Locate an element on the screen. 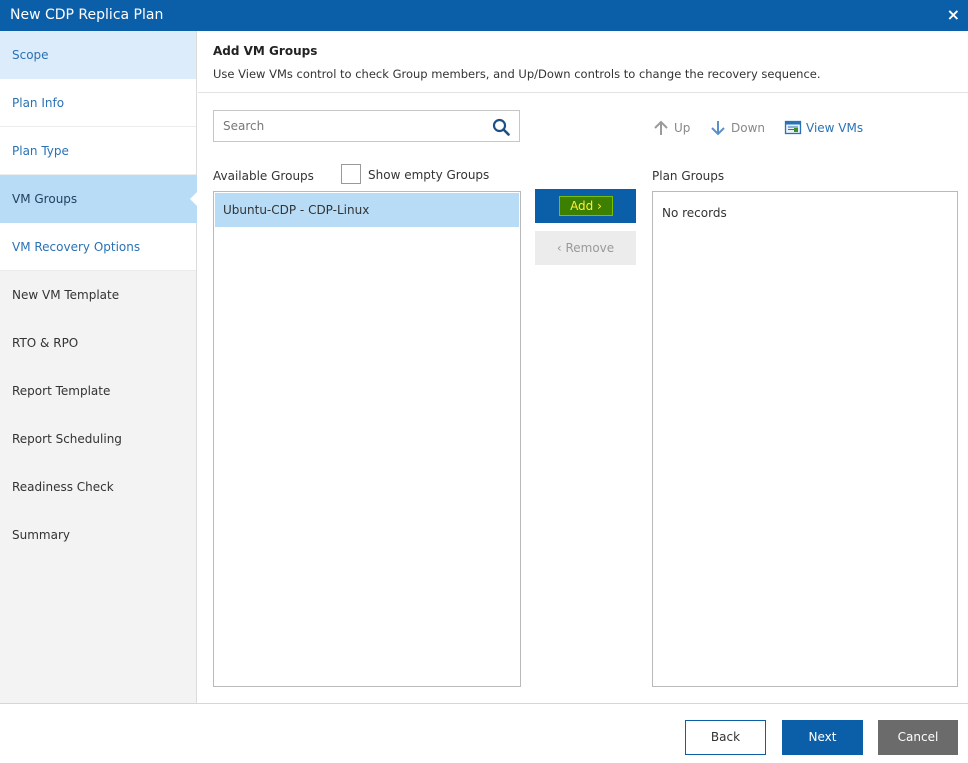 This screenshot has width=968, height=763. arrow-up-icon is located at coordinates (661, 127).